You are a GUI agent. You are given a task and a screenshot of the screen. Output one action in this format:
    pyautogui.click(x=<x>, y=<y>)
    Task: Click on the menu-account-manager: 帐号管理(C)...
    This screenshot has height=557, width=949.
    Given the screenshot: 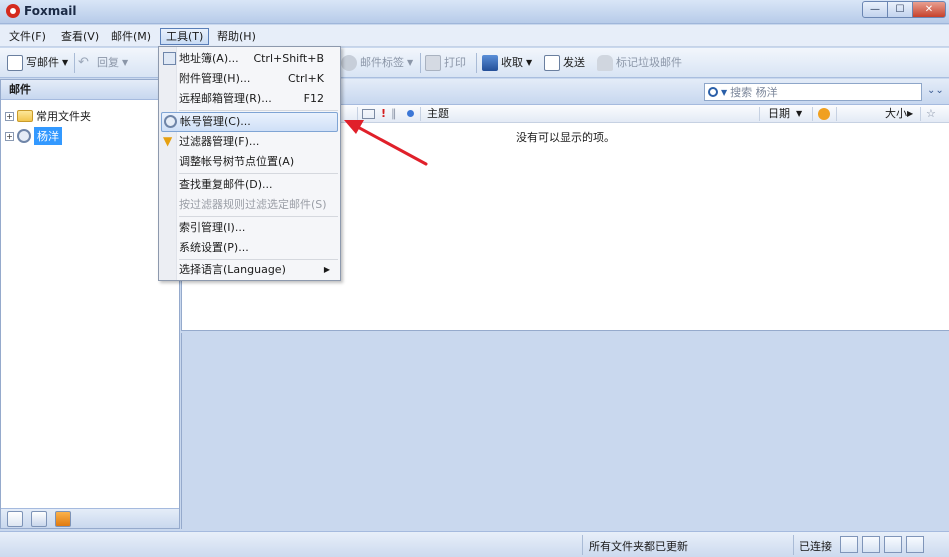 What is the action you would take?
    pyautogui.click(x=249, y=122)
    